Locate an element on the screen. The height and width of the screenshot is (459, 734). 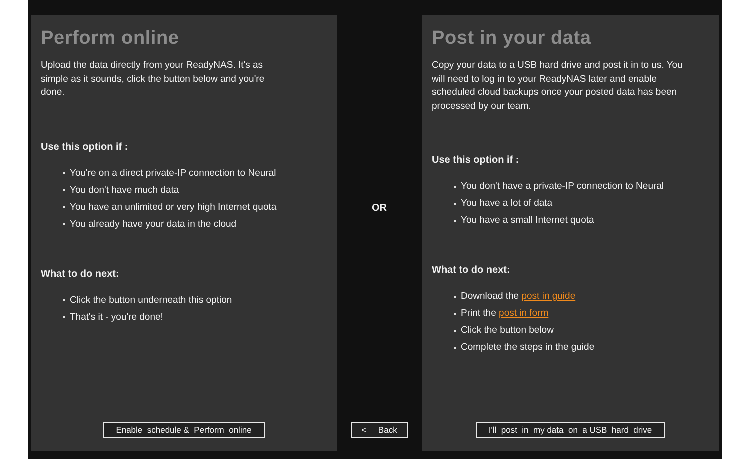
criteria-item: You're on a direct private-IP connection to Neural is located at coordinates (173, 173).